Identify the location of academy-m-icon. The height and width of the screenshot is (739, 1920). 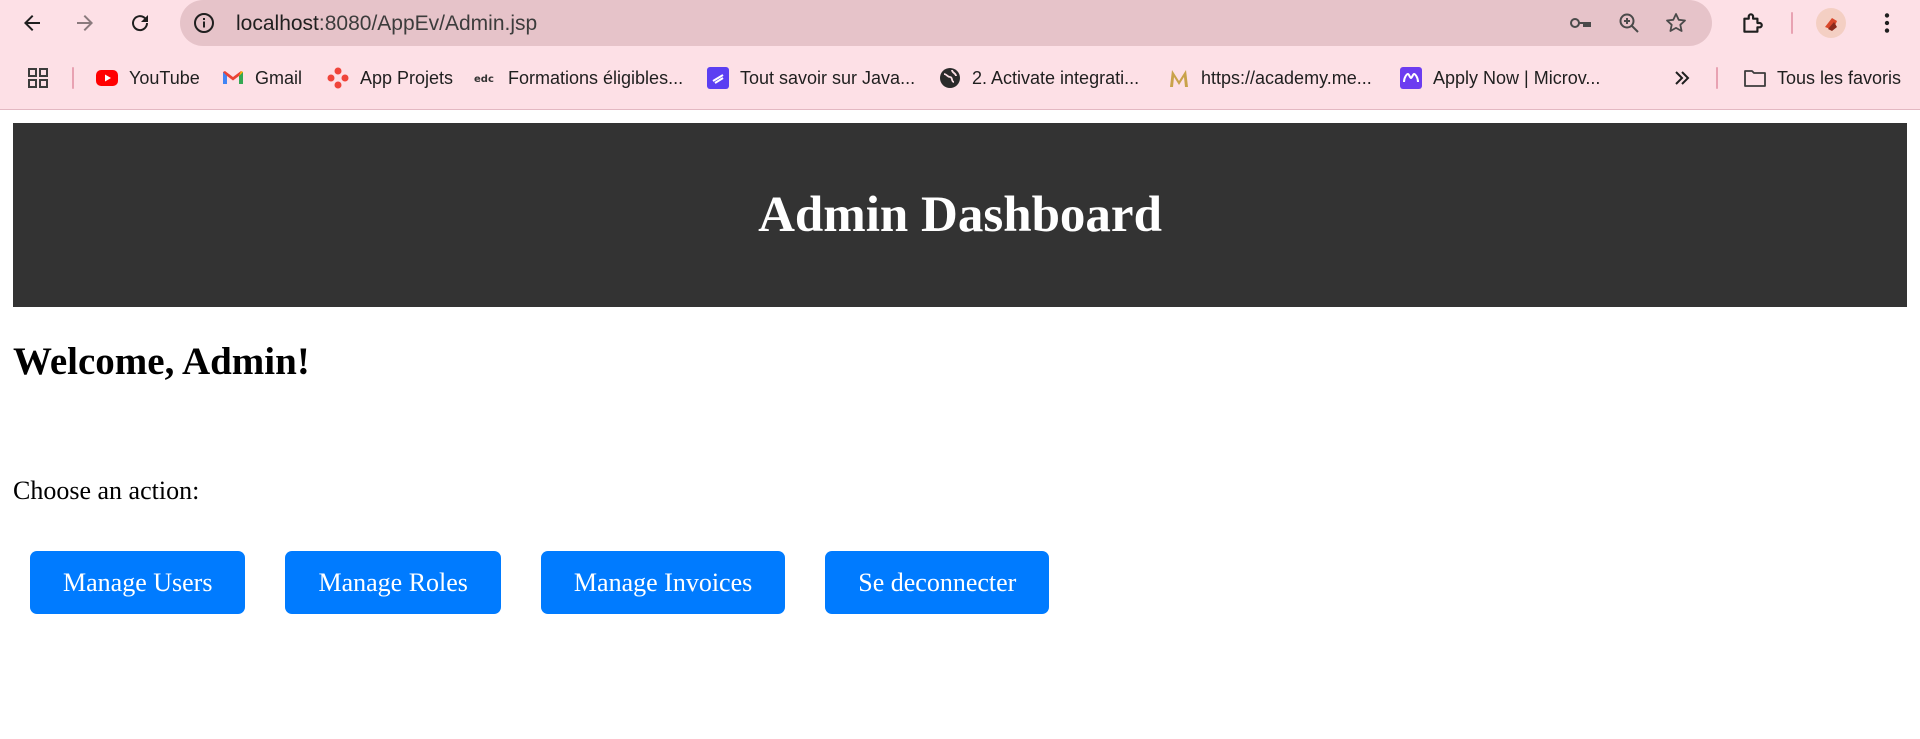
(1179, 78).